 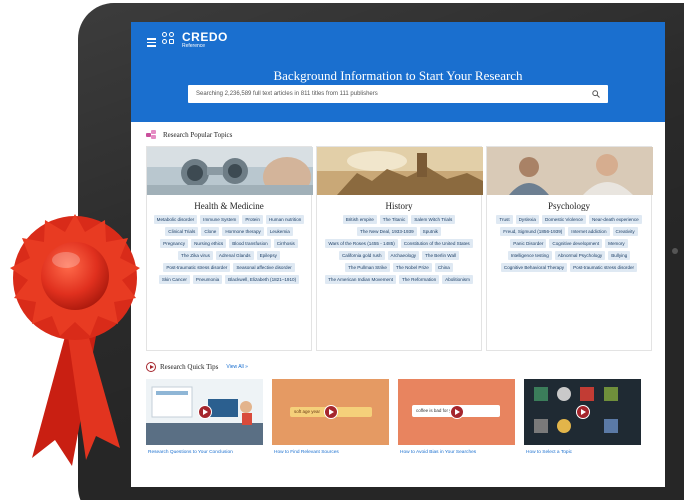 What do you see at coordinates (205, 37) in the screenshot?
I see `brand-title: CREDO` at bounding box center [205, 37].